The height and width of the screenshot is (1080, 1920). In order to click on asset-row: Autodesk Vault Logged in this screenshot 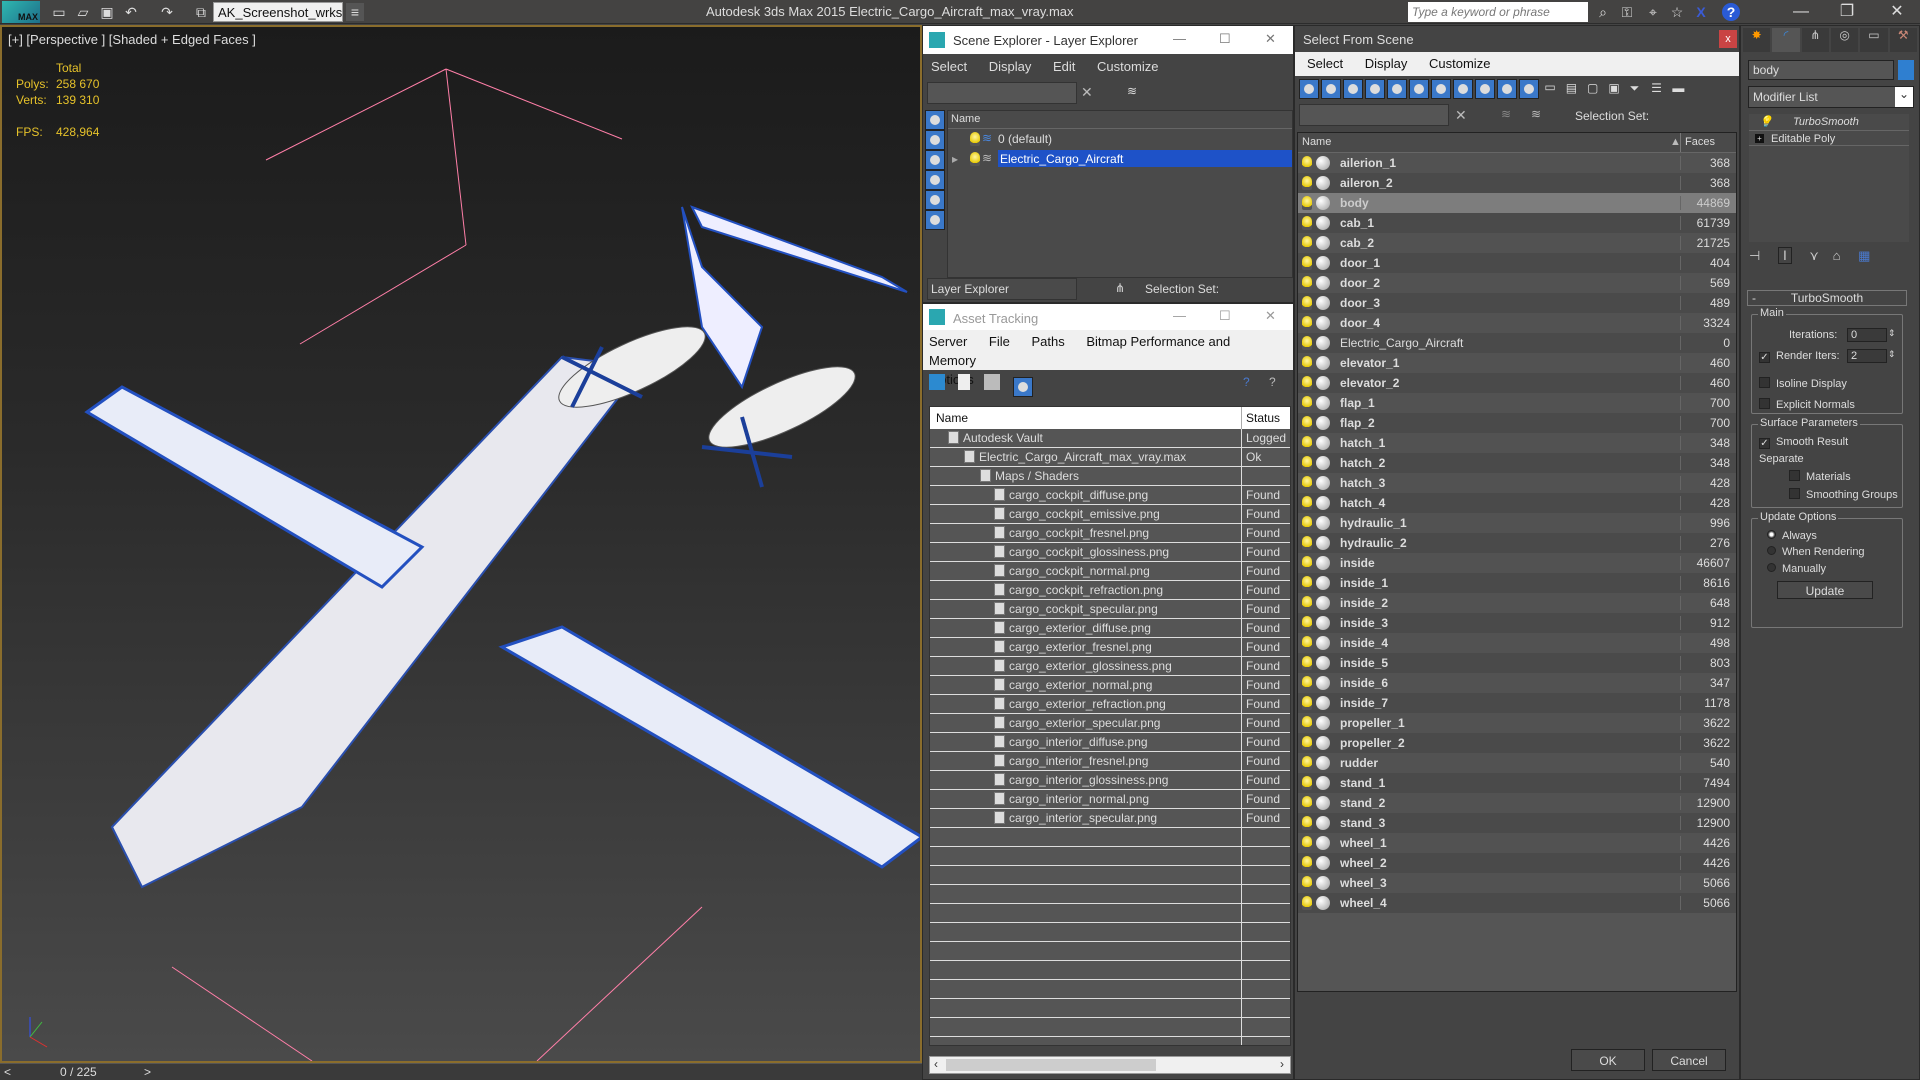, I will do `click(1110, 438)`.